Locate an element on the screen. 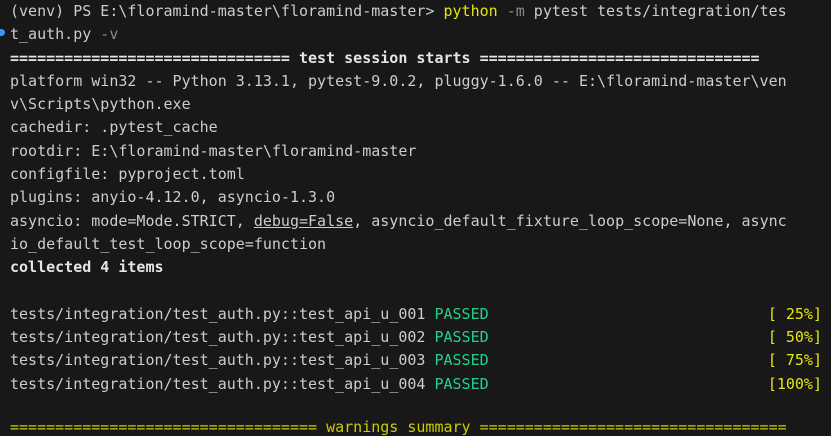 The height and width of the screenshot is (436, 831). test-progress: [ 50%] is located at coordinates (794, 337).